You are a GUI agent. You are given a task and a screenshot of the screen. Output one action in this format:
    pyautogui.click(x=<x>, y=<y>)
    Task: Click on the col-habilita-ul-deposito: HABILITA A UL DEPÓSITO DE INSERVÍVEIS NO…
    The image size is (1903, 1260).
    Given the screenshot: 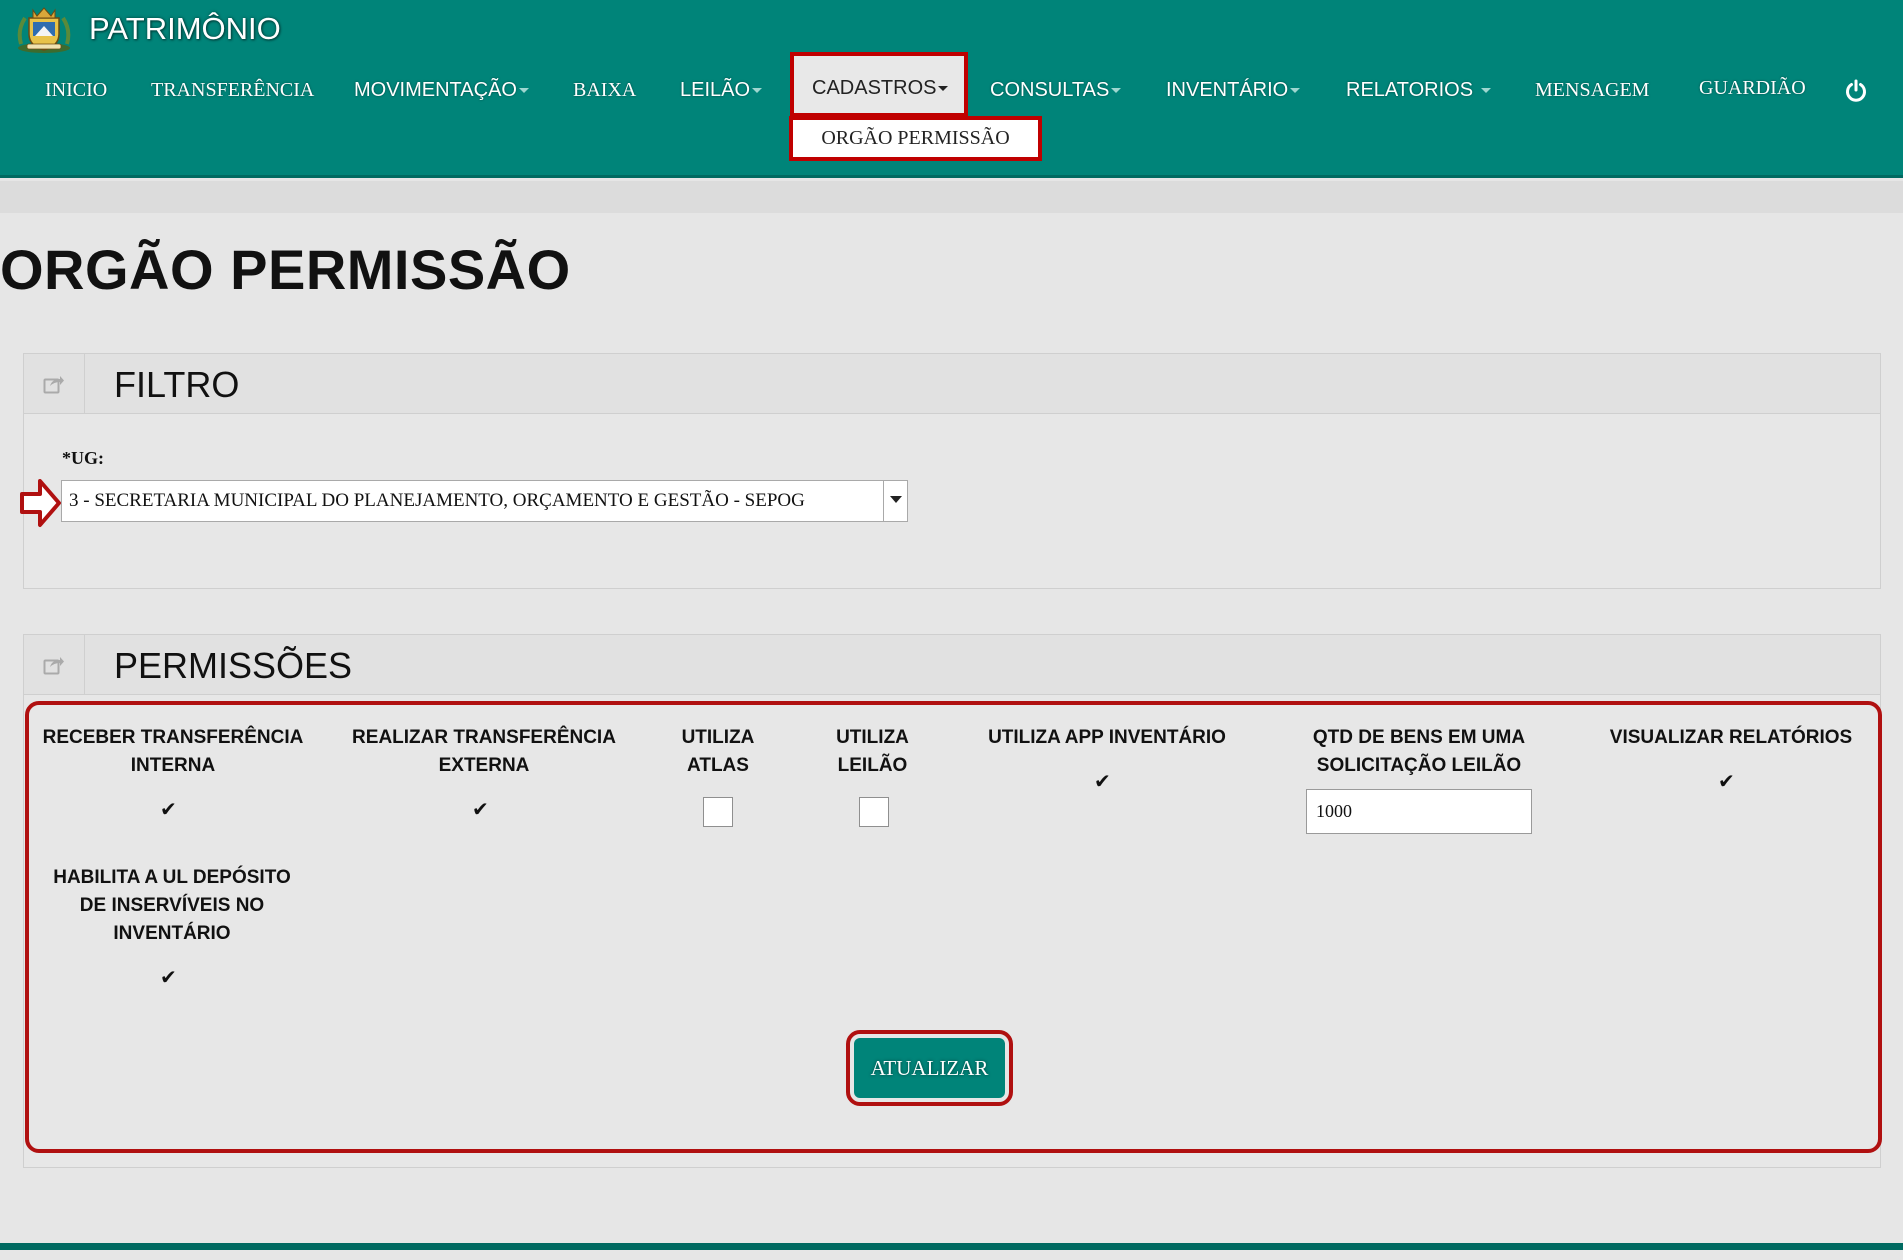 What is the action you would take?
    pyautogui.click(x=172, y=905)
    